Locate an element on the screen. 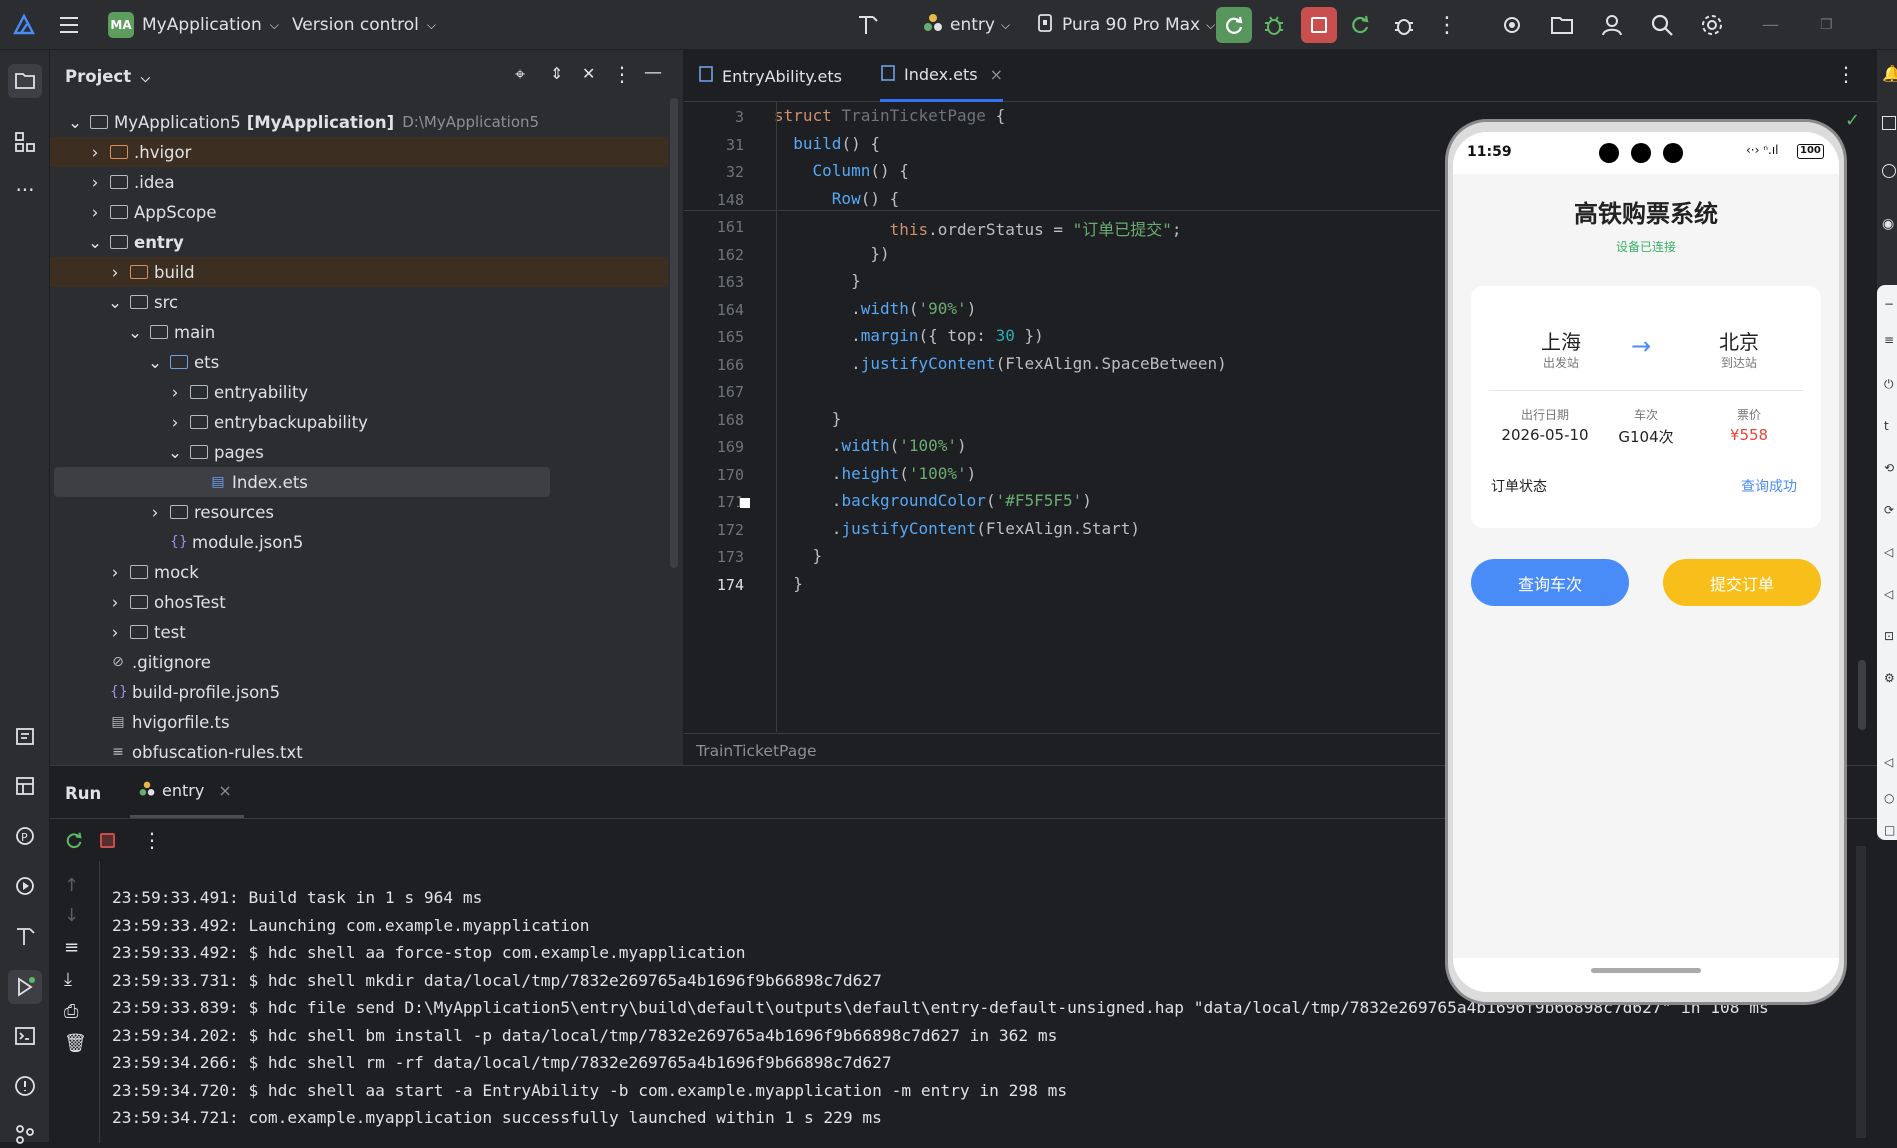  emulator-rotate-icon: ⟲ is located at coordinates (1889, 468).